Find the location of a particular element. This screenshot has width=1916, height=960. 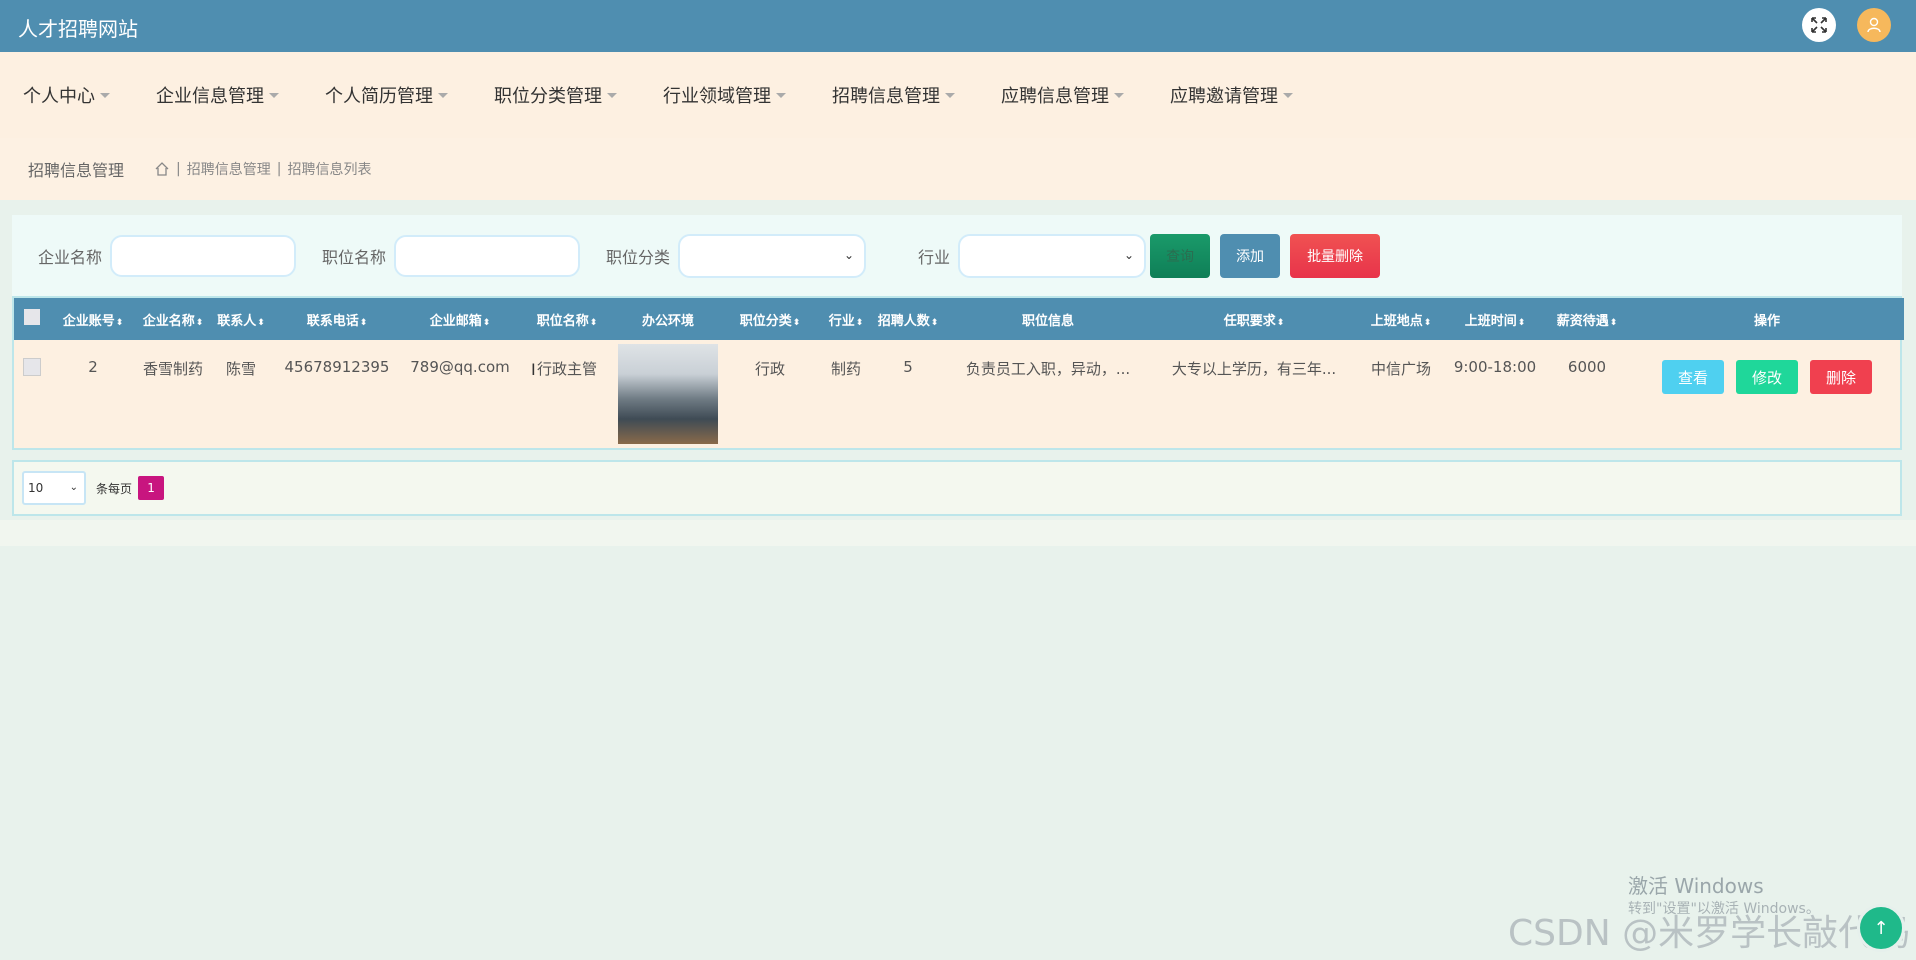

avatar-button is located at coordinates (1874, 25).